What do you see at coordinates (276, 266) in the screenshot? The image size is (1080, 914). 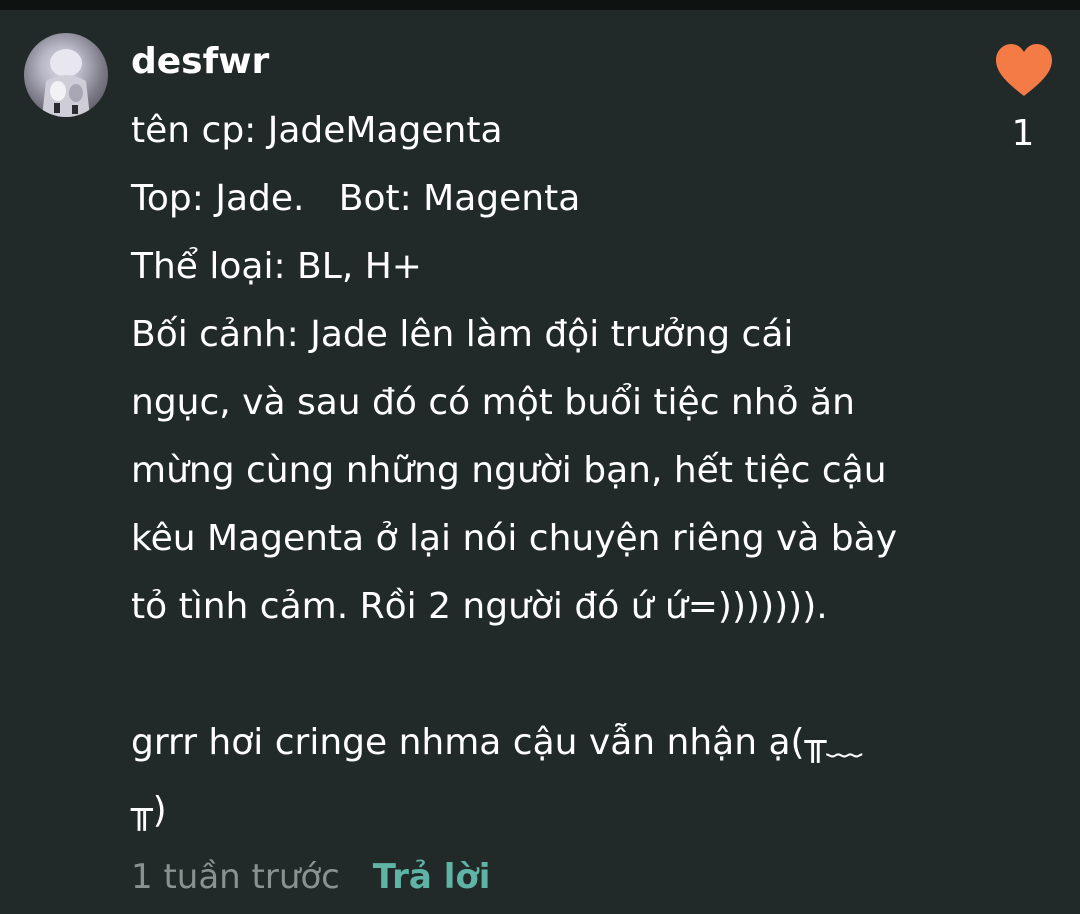 I see `comment-line: Thể loại: BL, H+` at bounding box center [276, 266].